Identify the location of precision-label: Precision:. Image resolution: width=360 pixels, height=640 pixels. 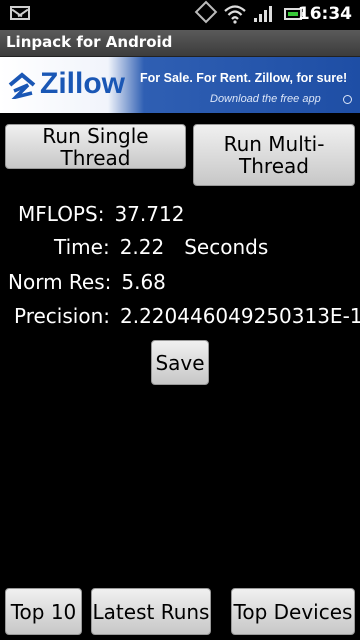
(62, 316).